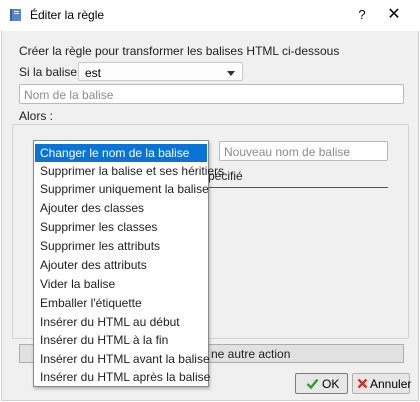 The width and height of the screenshot is (420, 402). What do you see at coordinates (121, 322) in the screenshot?
I see `dropdown-item: Insérer du HTML au début` at bounding box center [121, 322].